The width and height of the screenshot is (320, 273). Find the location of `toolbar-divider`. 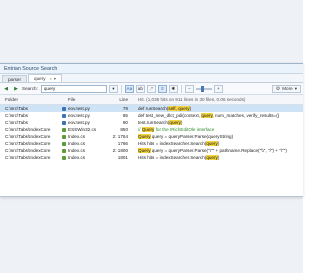

toolbar-divider is located at coordinates (181, 88).